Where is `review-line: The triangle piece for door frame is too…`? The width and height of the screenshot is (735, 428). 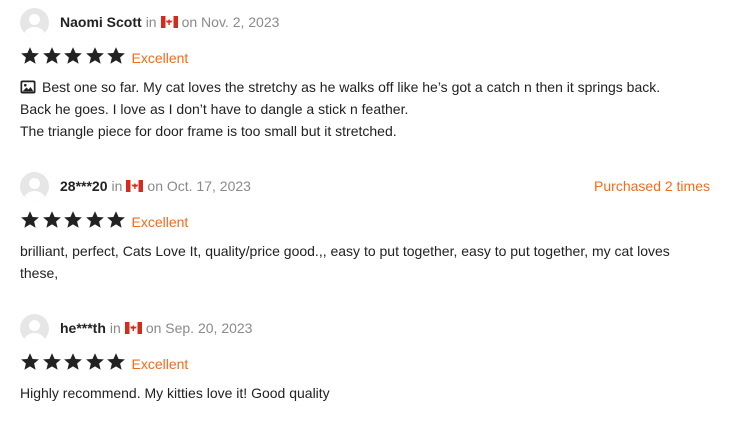 review-line: The triangle piece for door frame is too… is located at coordinates (208, 131).